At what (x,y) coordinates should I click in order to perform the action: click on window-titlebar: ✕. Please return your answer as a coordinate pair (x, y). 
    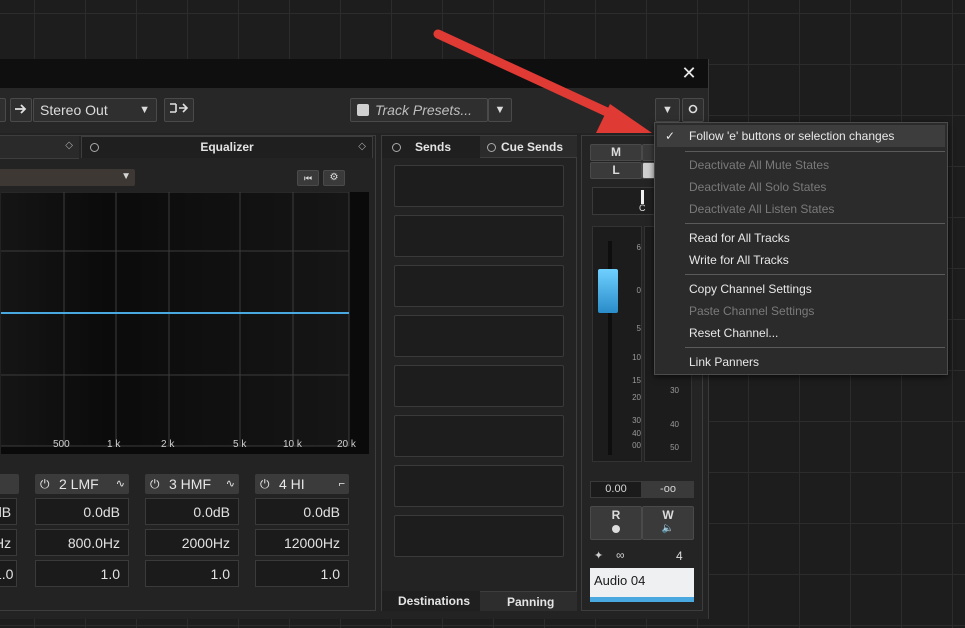
    Looking at the image, I should click on (354, 73).